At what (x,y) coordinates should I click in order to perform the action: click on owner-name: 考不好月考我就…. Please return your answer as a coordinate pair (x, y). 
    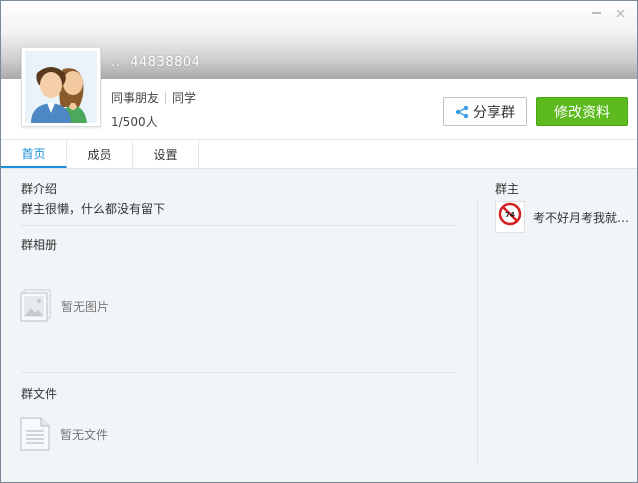
    Looking at the image, I should click on (581, 217).